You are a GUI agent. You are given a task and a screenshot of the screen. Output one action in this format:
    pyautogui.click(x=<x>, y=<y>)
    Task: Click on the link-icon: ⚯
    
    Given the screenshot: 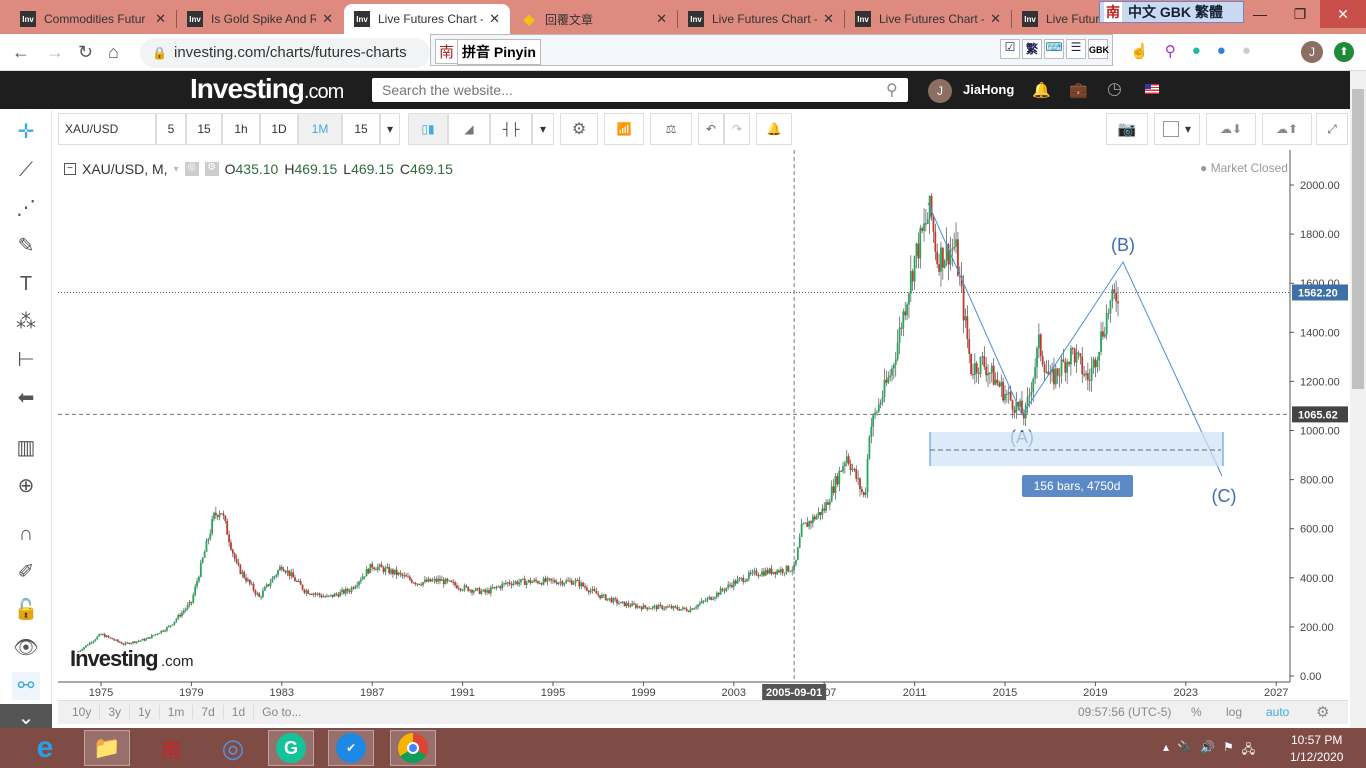 What is the action you would take?
    pyautogui.click(x=26, y=686)
    